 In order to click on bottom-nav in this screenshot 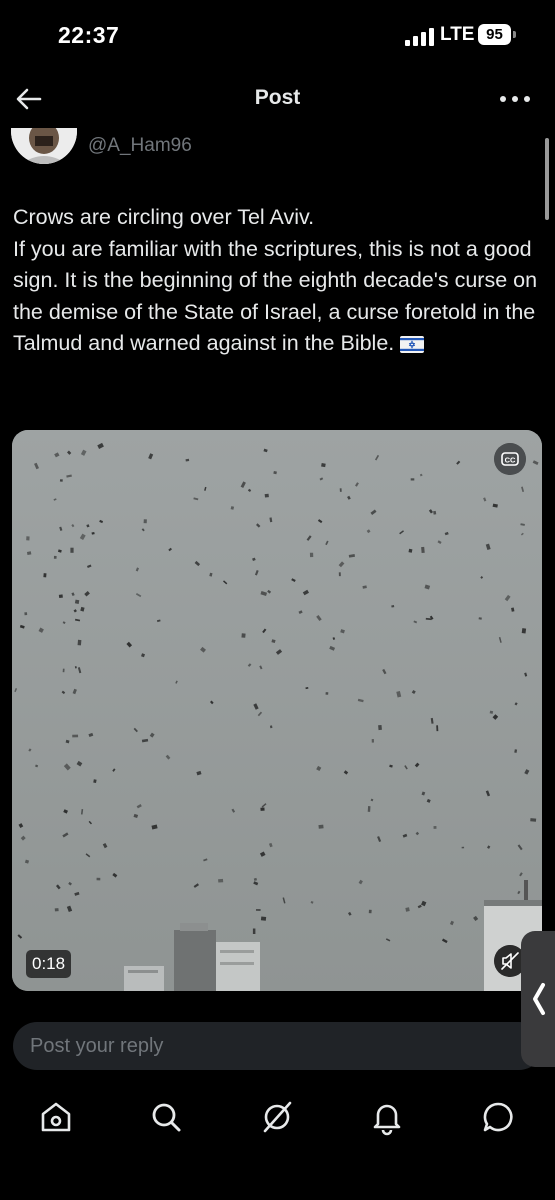, I will do `click(277, 1115)`.